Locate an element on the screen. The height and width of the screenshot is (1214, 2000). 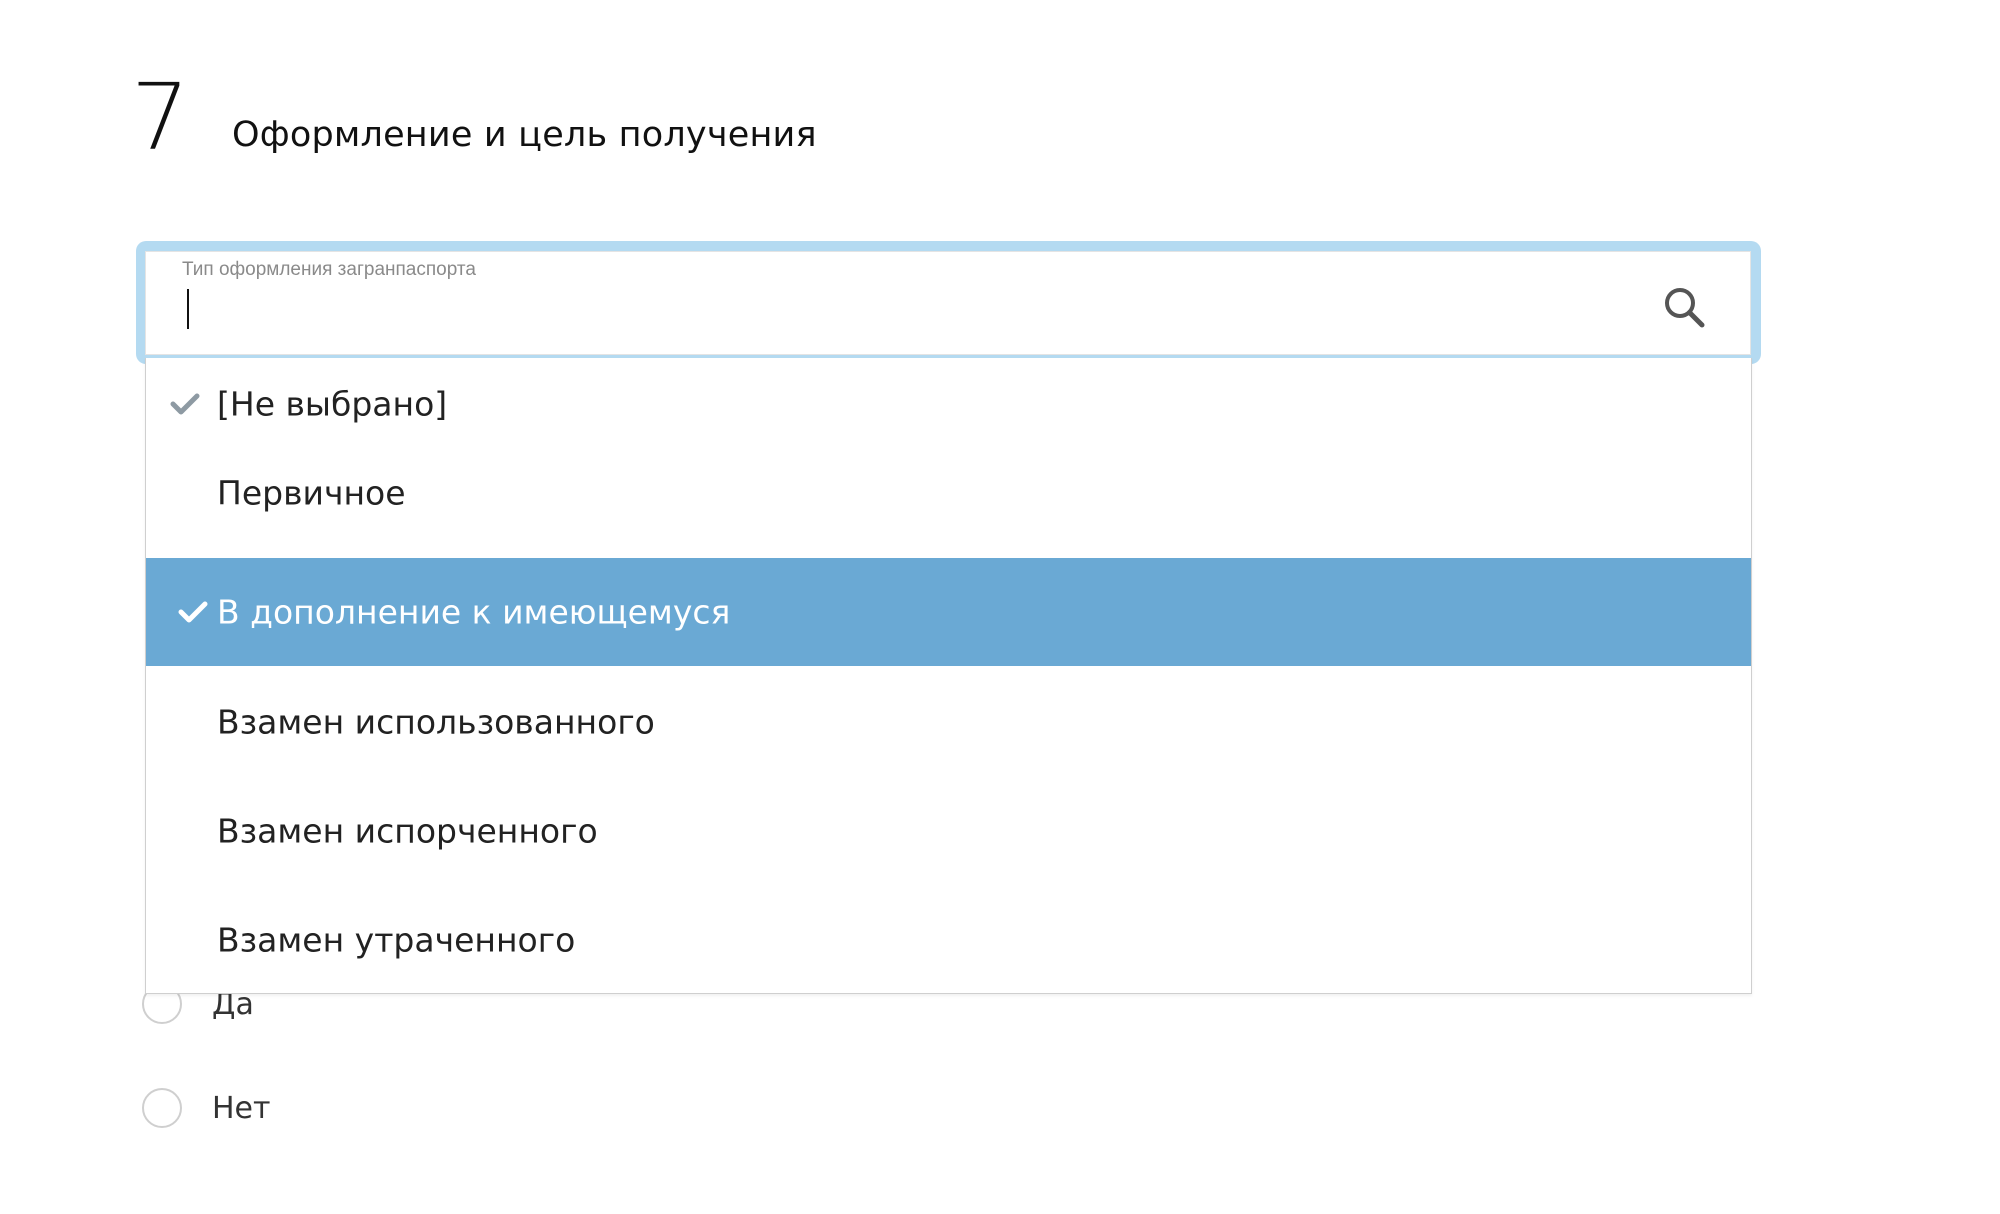
option-label: Взамен испорченного is located at coordinates (407, 831).